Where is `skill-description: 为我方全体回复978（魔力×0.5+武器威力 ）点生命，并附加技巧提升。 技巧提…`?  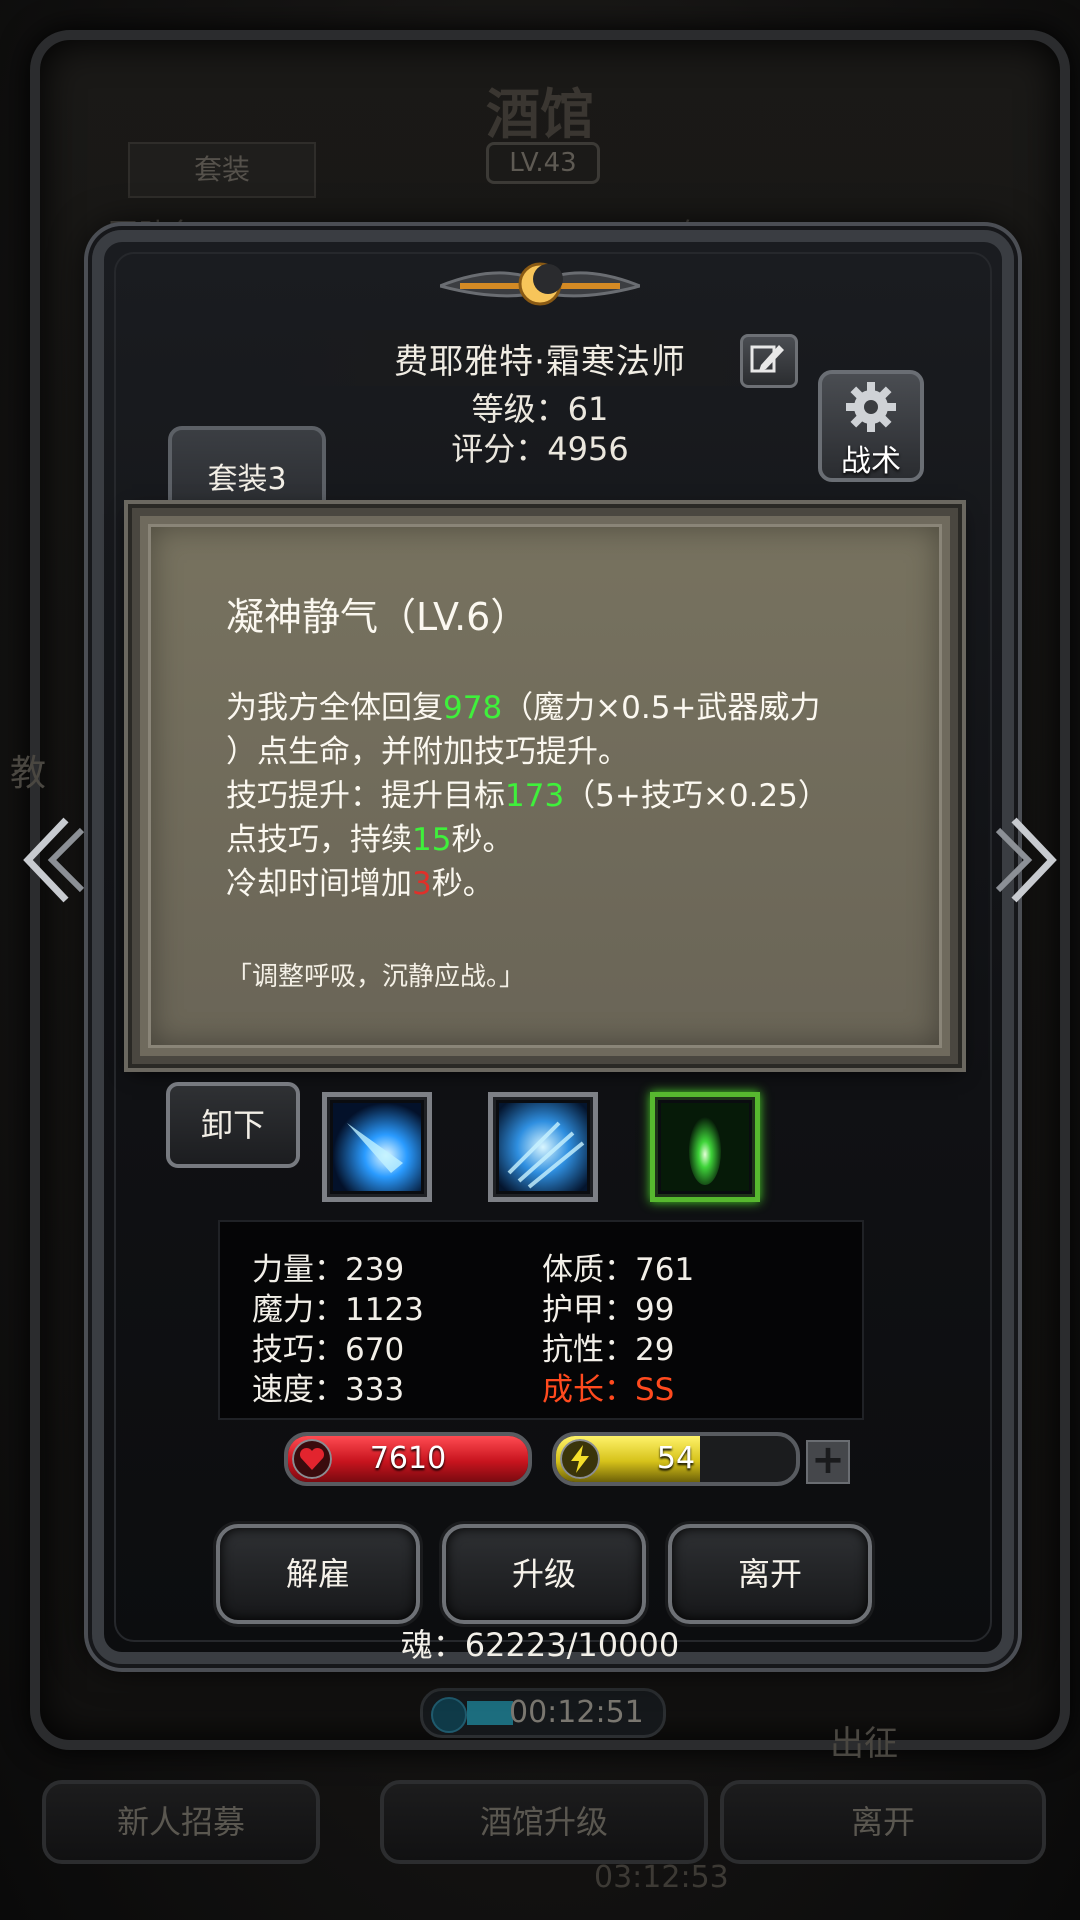
skill-description: 为我方全体回复978（魔力×0.5+武器威力 ）点生命，并附加技巧提升。 技巧提… is located at coordinates (566, 796).